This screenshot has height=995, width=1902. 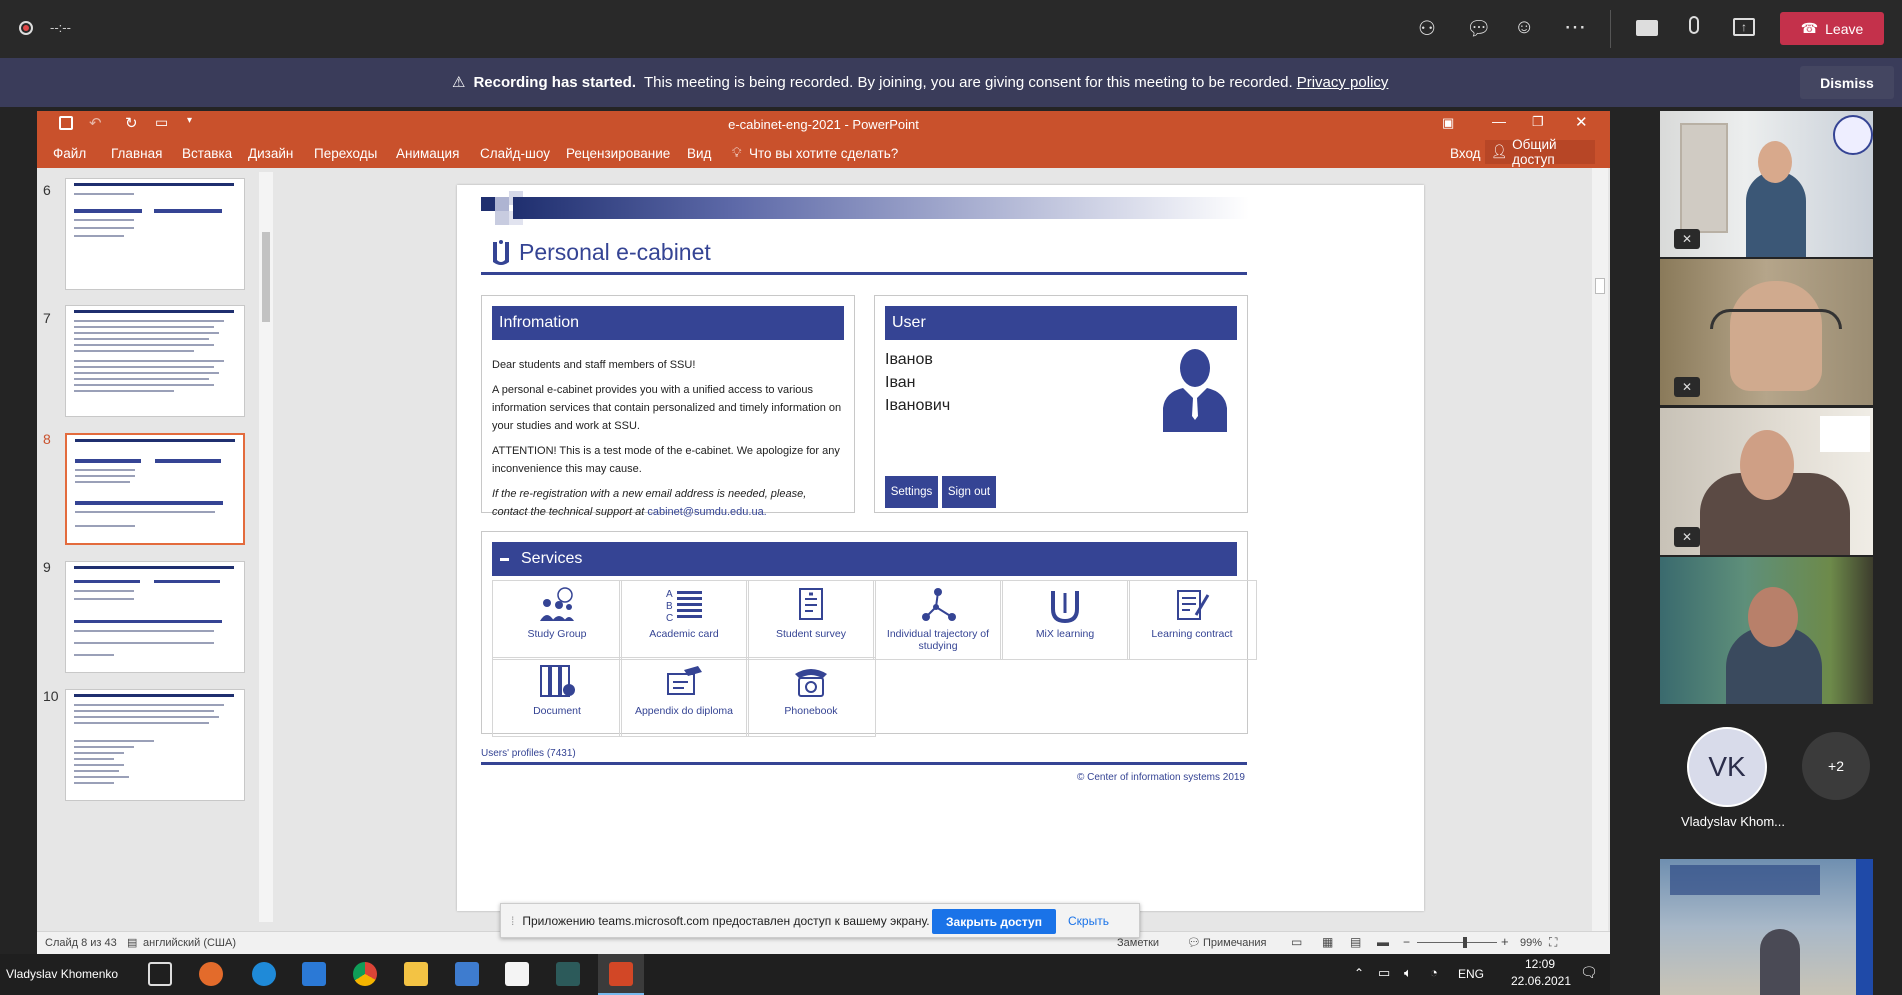 What do you see at coordinates (1766, 927) in the screenshot?
I see `participant-video-room` at bounding box center [1766, 927].